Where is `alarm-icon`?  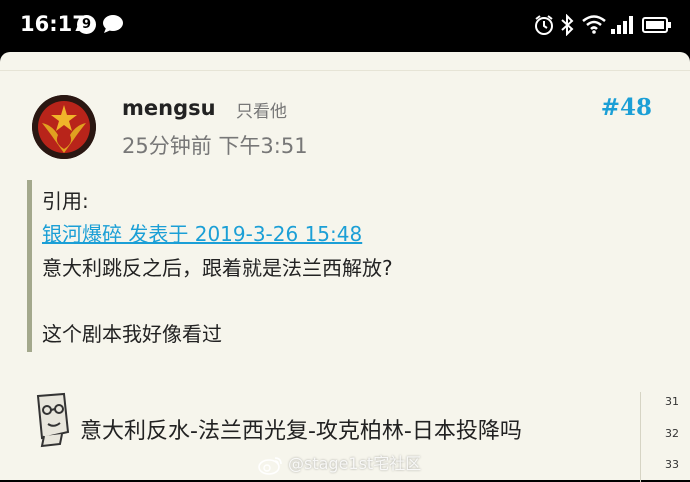
alarm-icon is located at coordinates (544, 25).